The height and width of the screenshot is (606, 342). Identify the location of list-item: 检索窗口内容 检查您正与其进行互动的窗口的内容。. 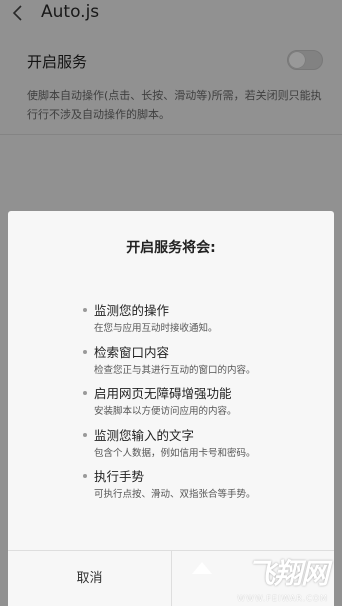
(171, 363).